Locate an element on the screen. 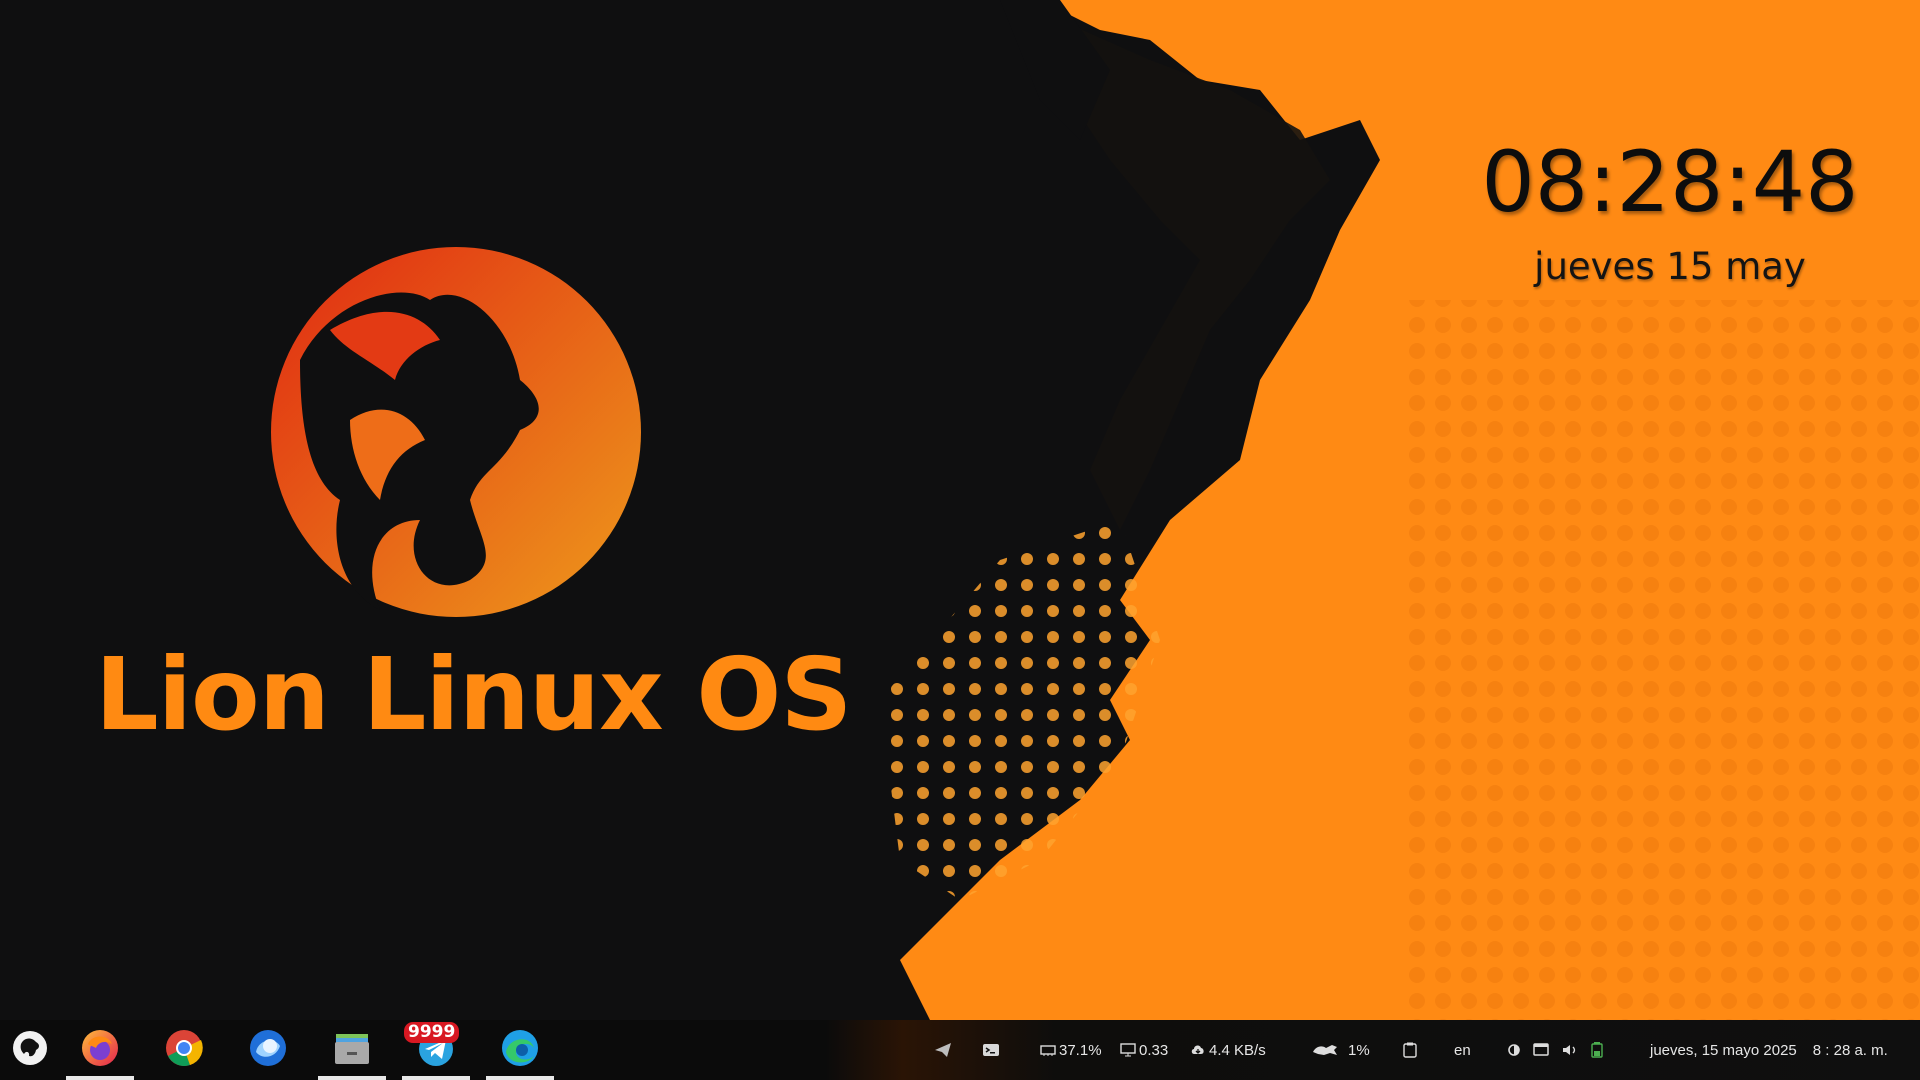  monitor-icon is located at coordinates (1128, 1050).